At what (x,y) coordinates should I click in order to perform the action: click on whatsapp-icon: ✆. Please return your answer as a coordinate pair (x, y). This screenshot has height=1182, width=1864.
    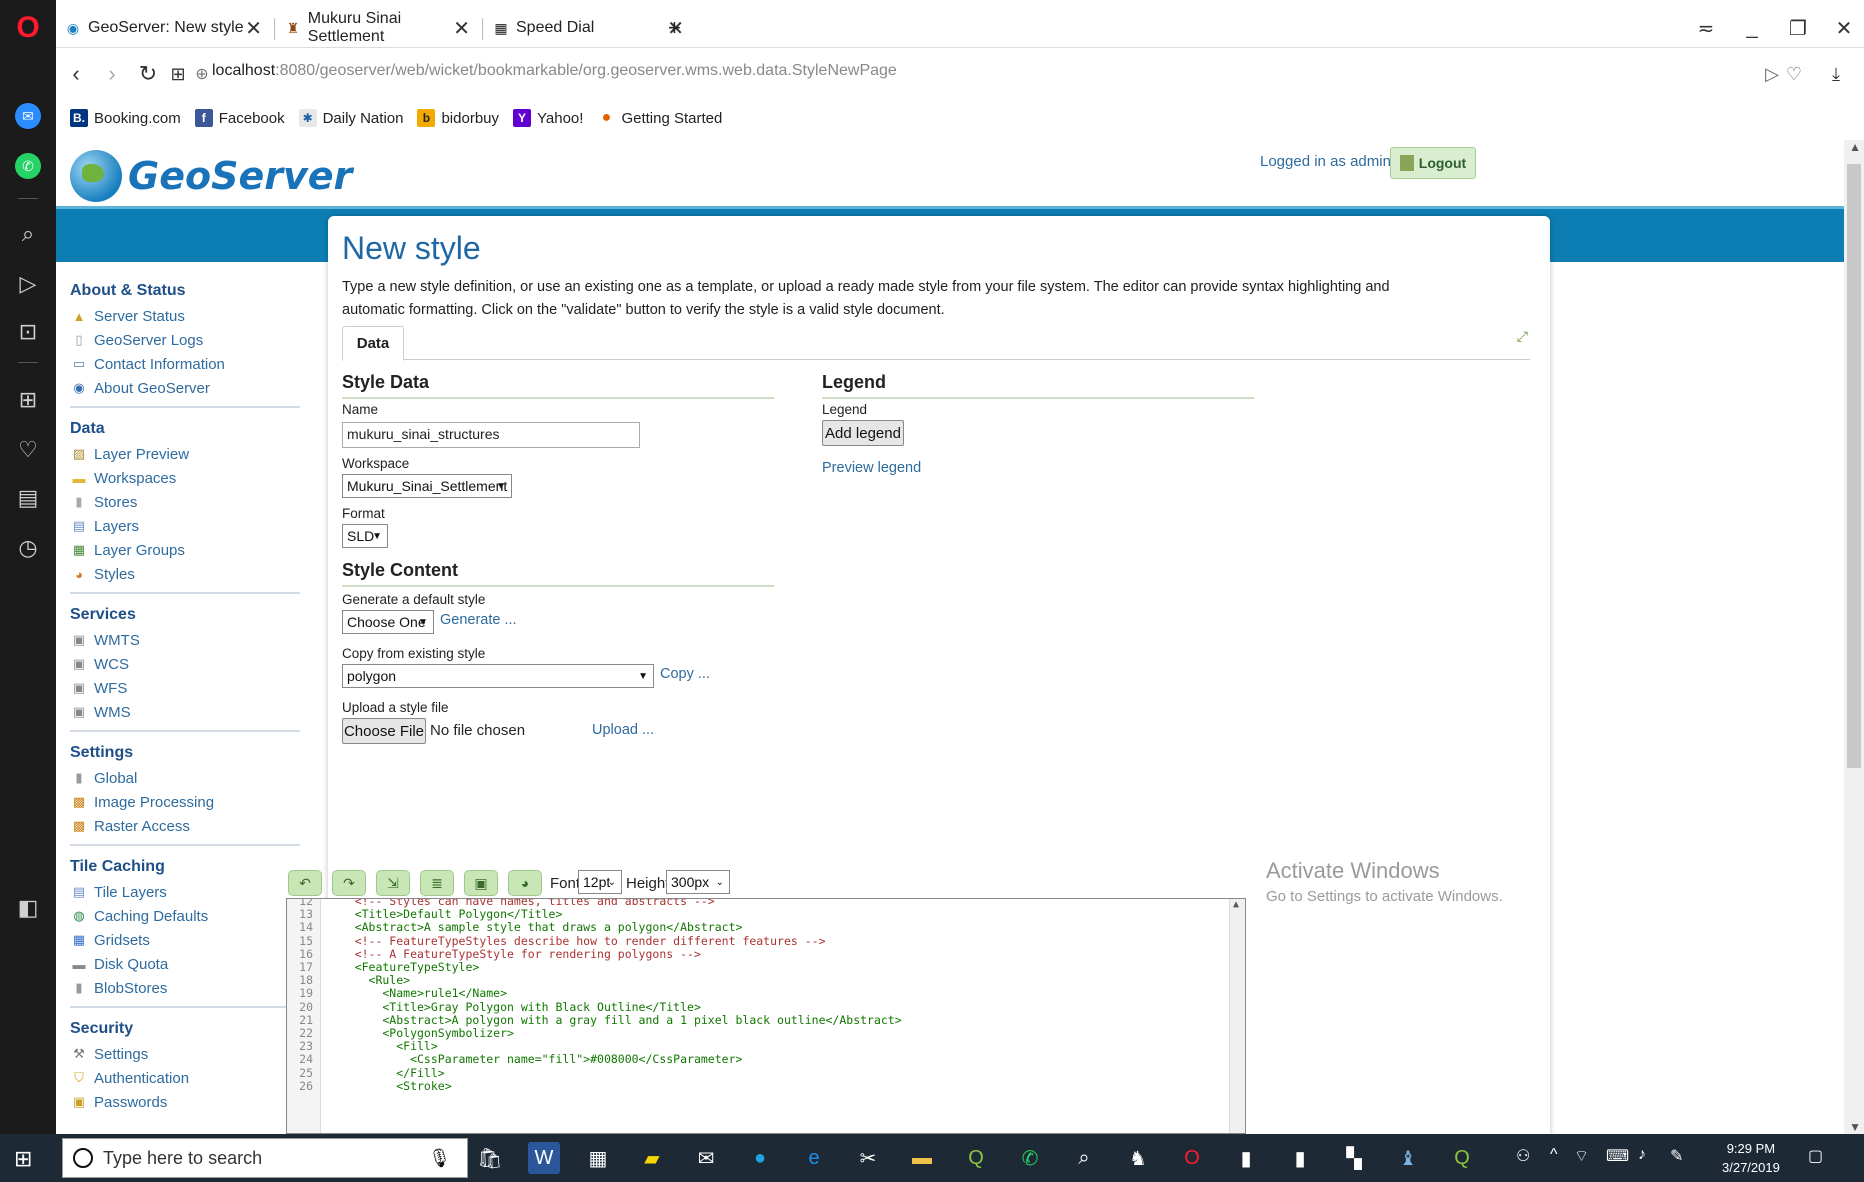
    Looking at the image, I should click on (28, 166).